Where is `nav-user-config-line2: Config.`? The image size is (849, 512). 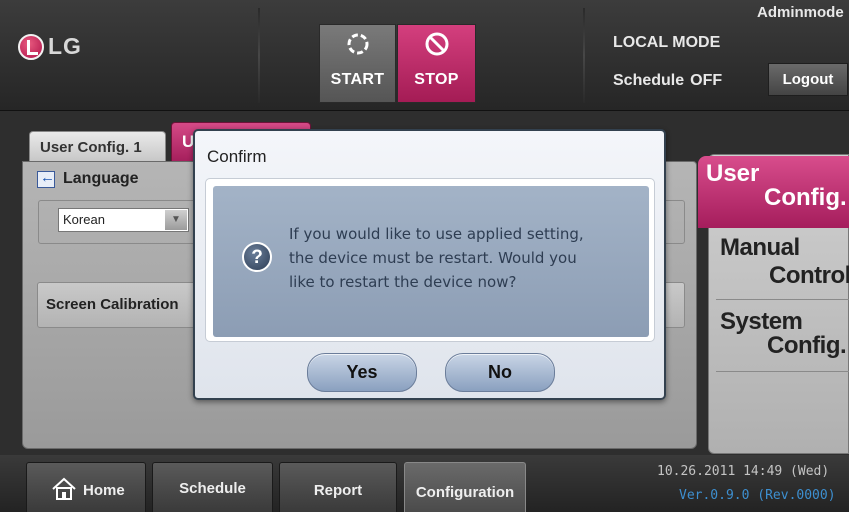
nav-user-config-line2: Config. is located at coordinates (805, 197).